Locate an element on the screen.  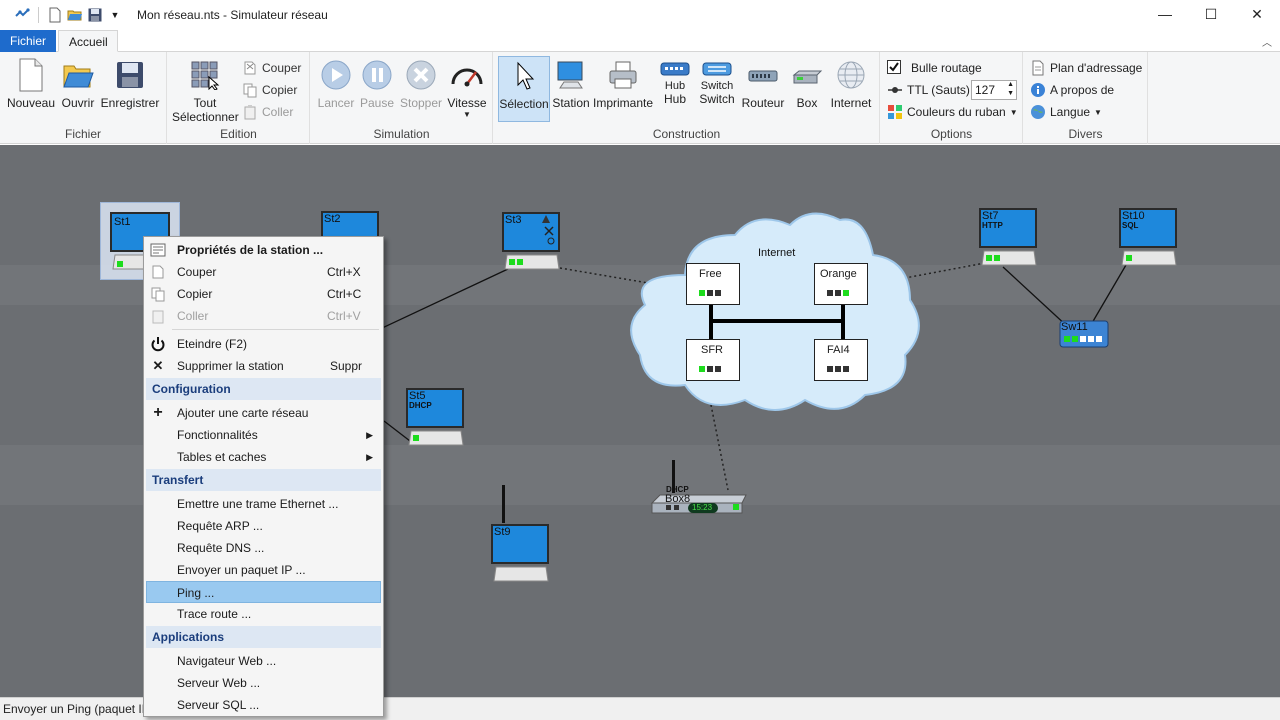
switch-sw11: Sw11 is located at coordinates (1084, 335).